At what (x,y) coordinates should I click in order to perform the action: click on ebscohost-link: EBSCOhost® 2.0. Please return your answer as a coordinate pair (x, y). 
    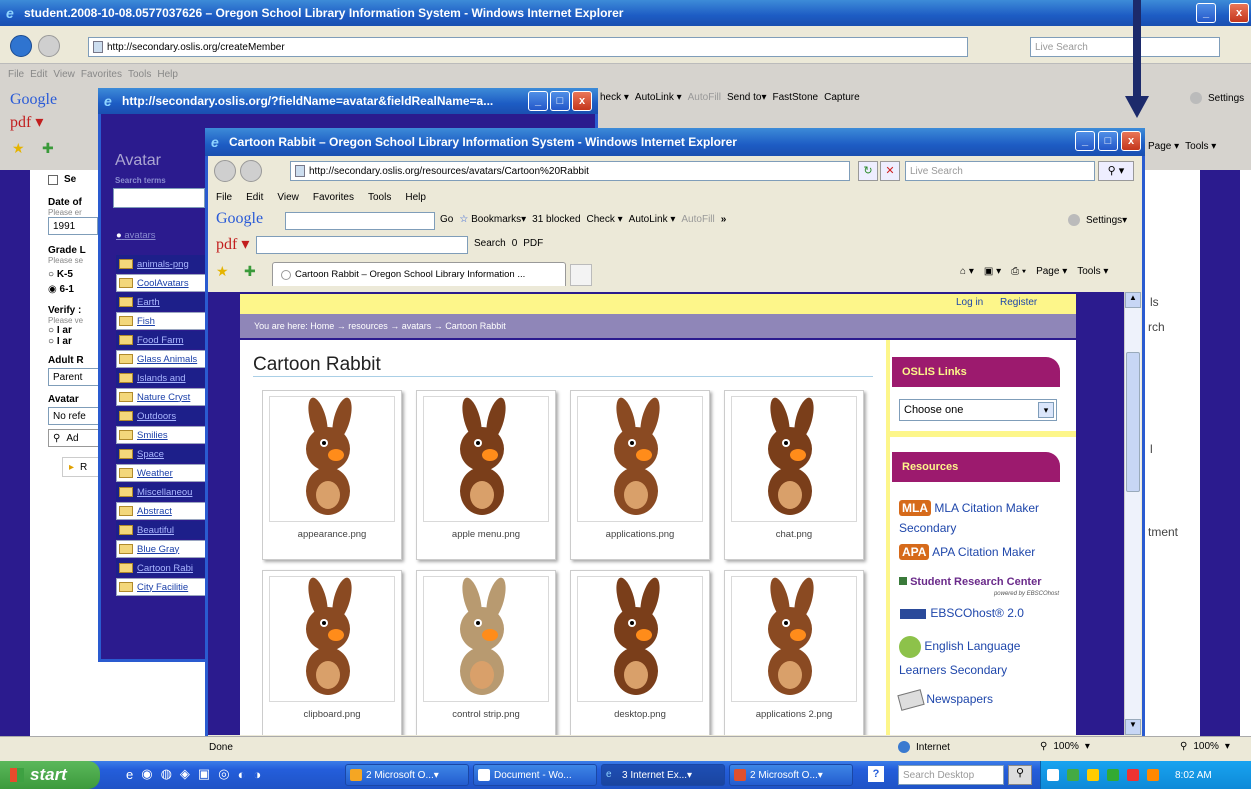
    Looking at the image, I should click on (979, 613).